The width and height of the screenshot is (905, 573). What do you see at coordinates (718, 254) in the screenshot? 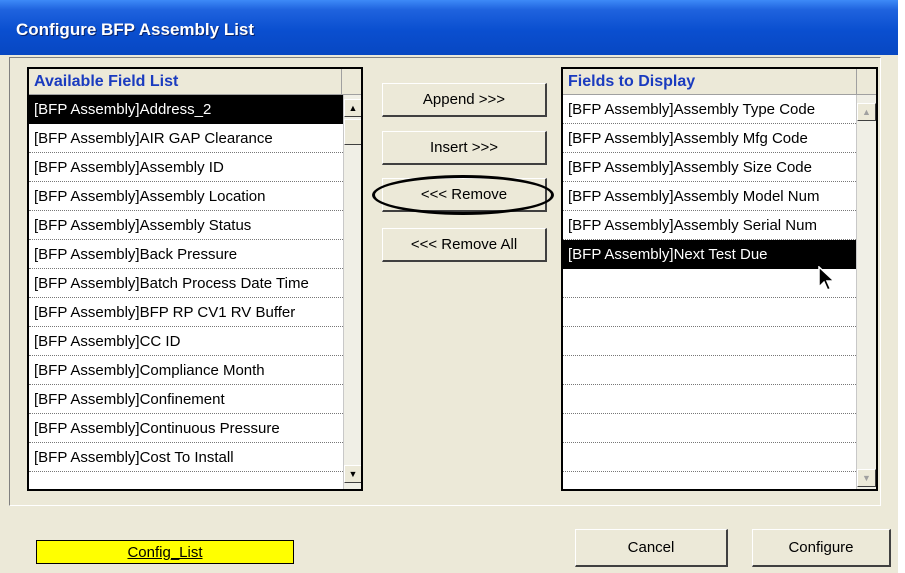
I see `list-item: [BFP Assembly]Next Test Due` at bounding box center [718, 254].